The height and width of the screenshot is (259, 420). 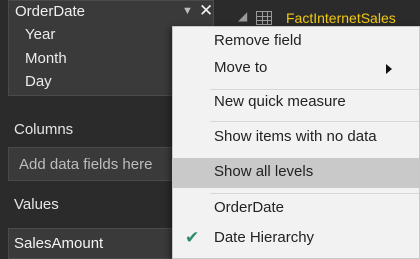 What do you see at coordinates (241, 67) in the screenshot?
I see `menu-item-label: Move to` at bounding box center [241, 67].